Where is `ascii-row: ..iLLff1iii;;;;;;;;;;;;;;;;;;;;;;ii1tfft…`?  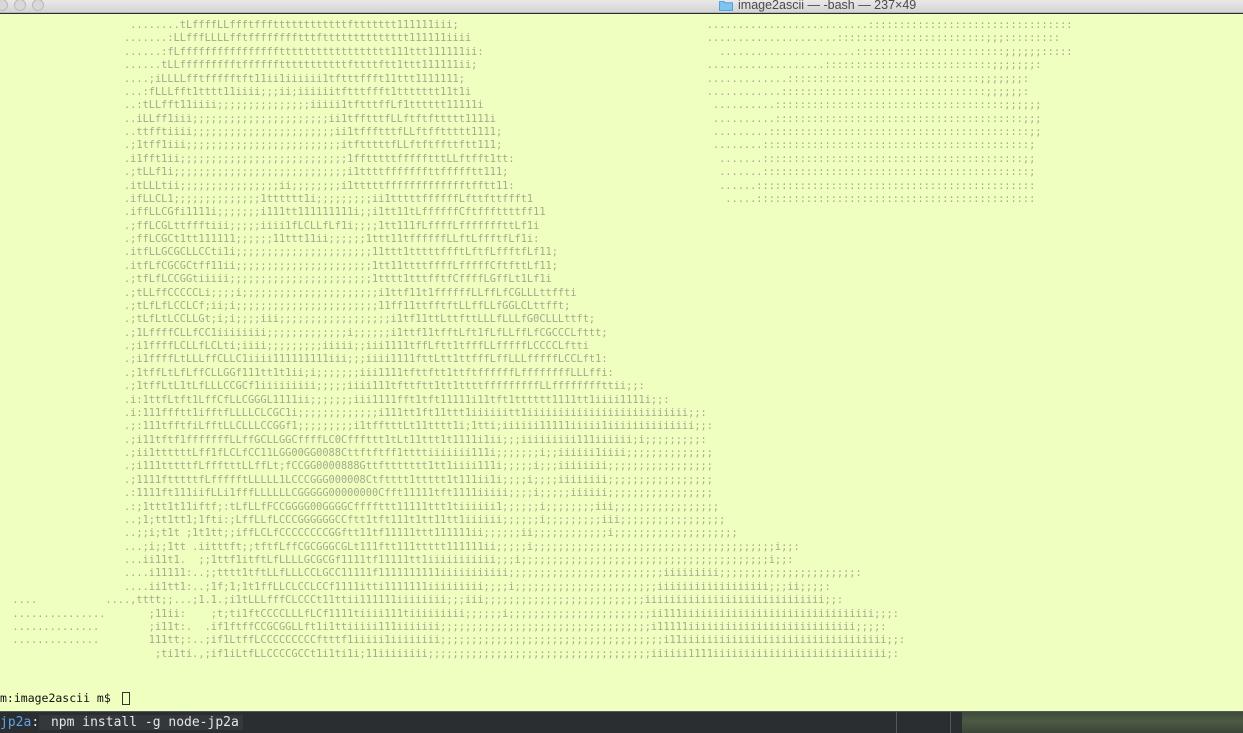 ascii-row: ..iLLff1iii;;;;;;;;;;;;;;;;;;;;;;ii1tfft… is located at coordinates (521, 118).